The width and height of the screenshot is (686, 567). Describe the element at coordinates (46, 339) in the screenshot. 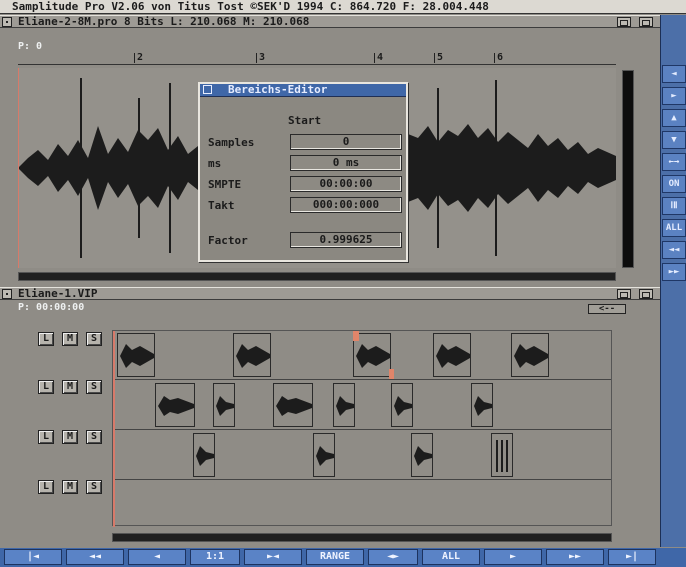

I see `track1-lock-button: L` at that location.